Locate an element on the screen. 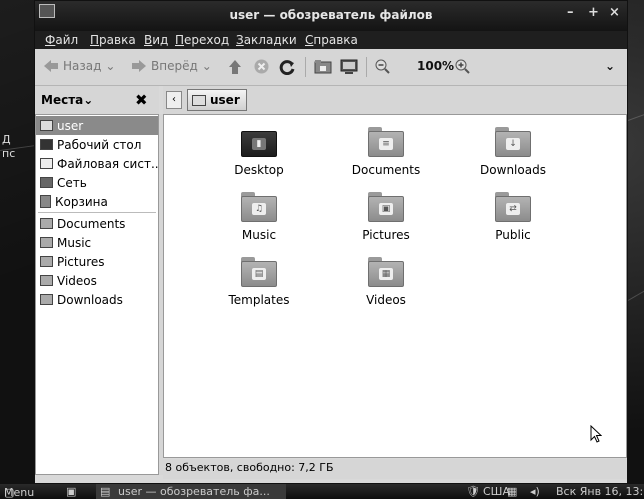  file-item-label: Desktop is located at coordinates (259, 170).